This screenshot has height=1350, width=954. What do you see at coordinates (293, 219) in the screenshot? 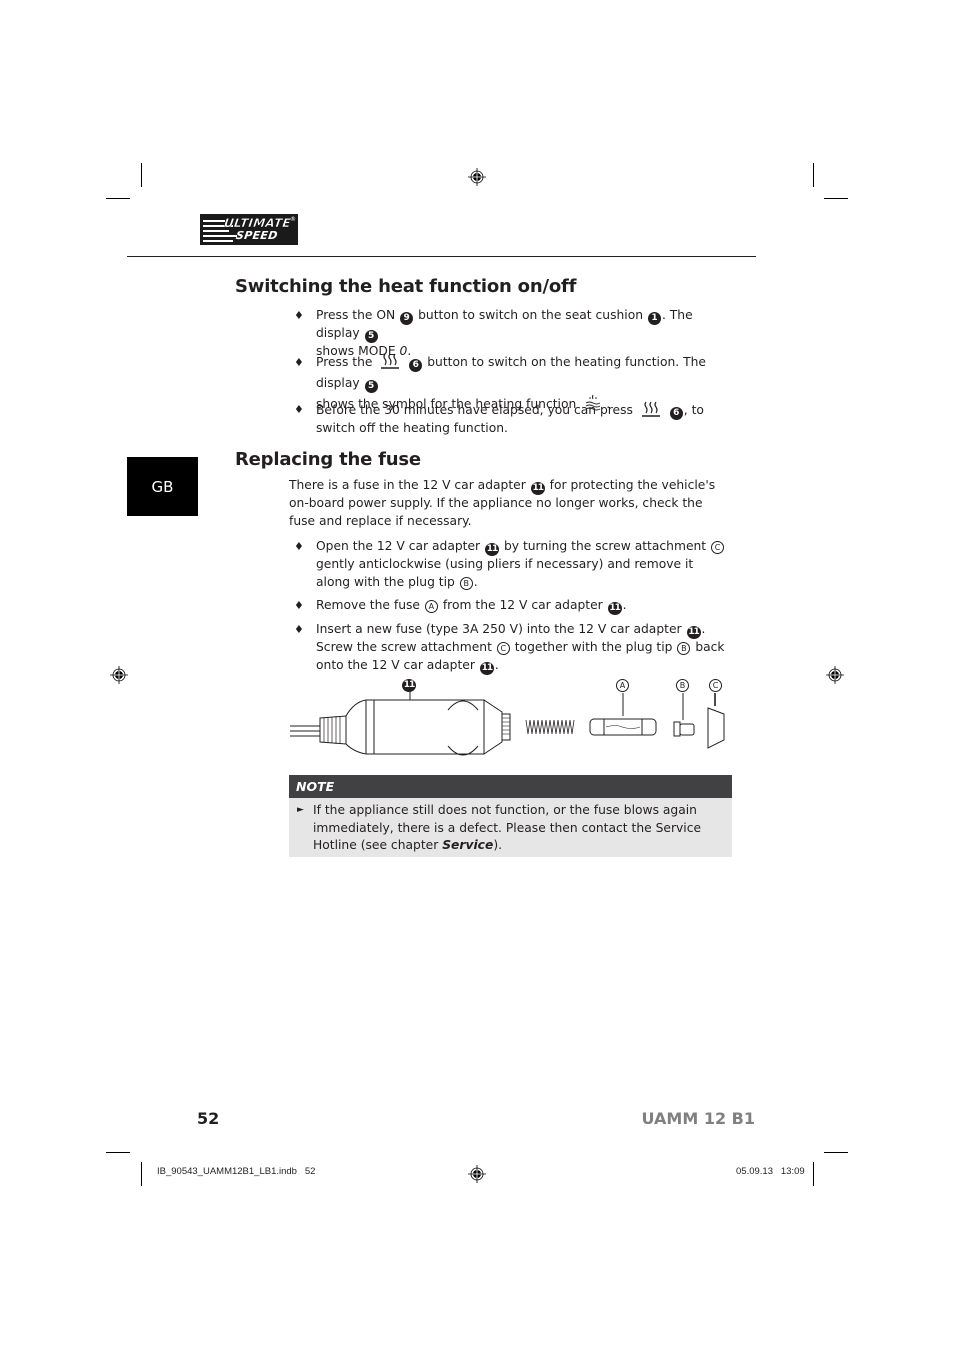
I see `registered-mark: ®` at bounding box center [293, 219].